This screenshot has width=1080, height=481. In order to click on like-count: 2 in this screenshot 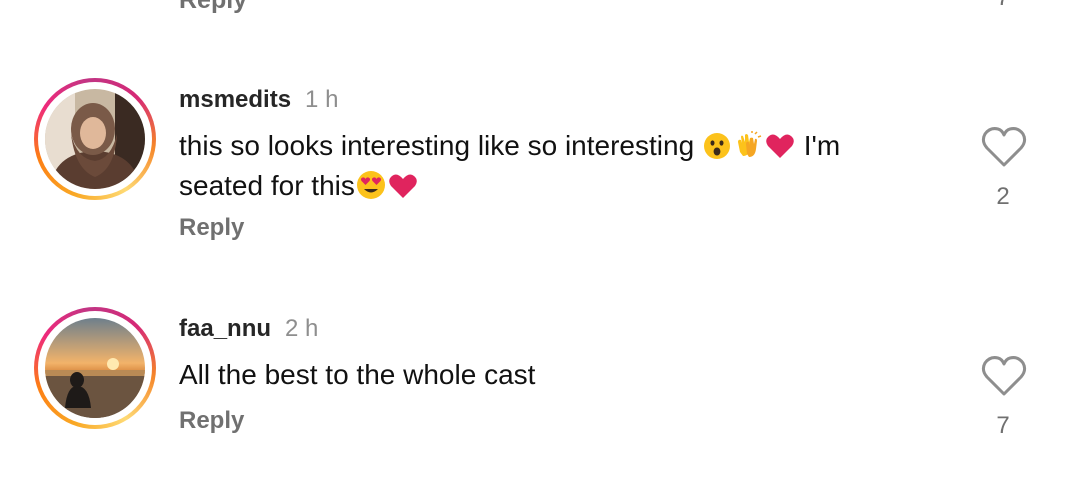, I will do `click(1003, 196)`.